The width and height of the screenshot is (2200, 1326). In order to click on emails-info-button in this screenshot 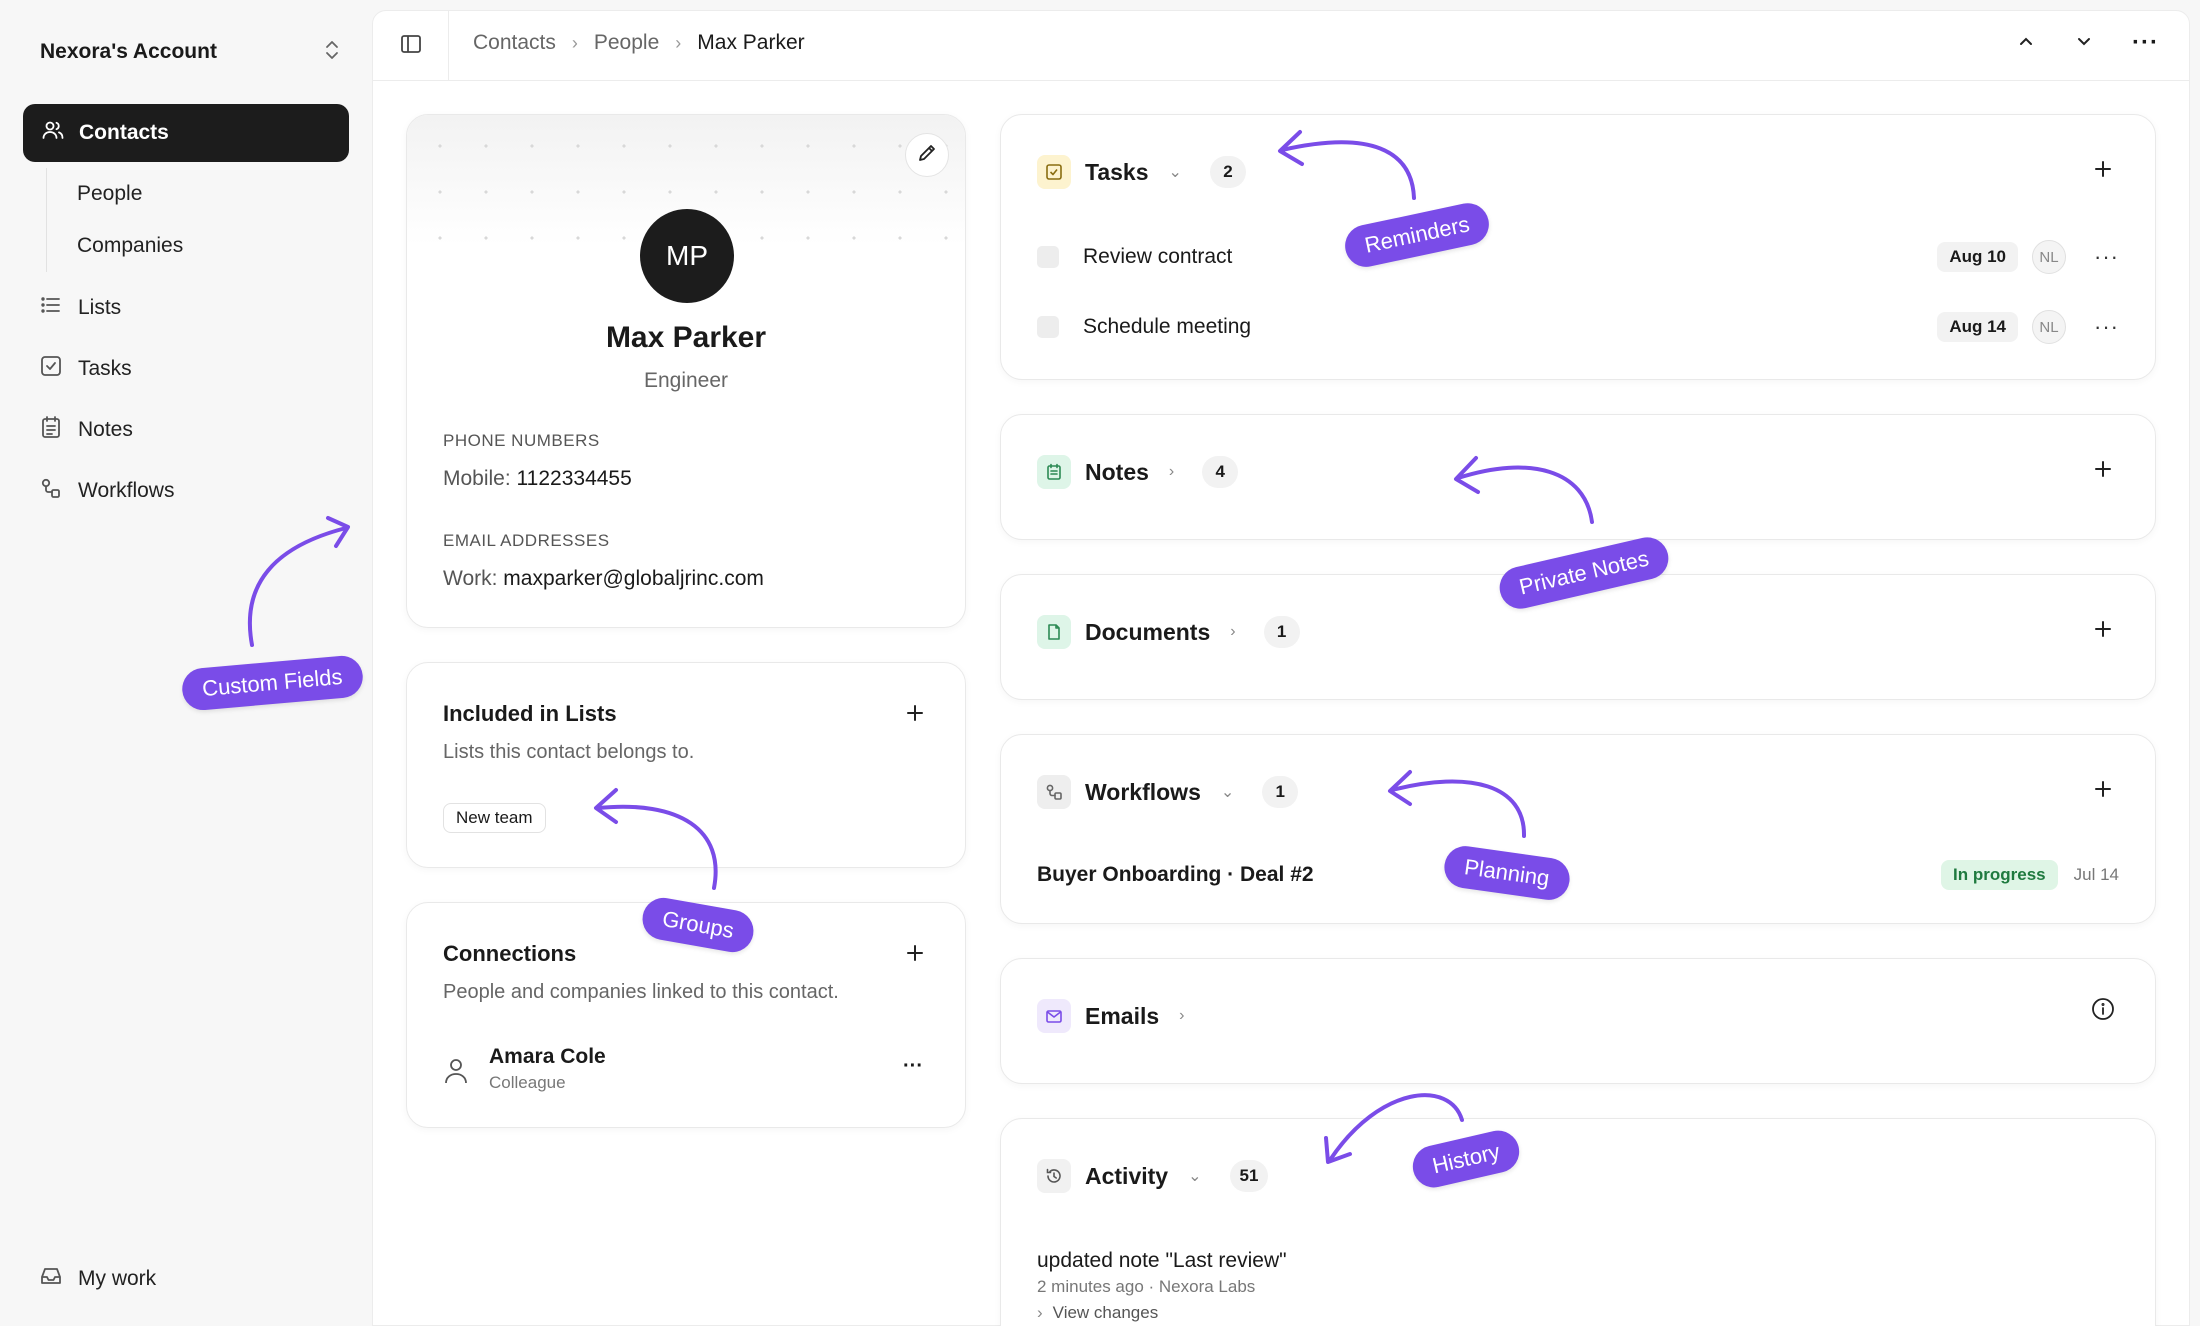, I will do `click(2103, 1011)`.